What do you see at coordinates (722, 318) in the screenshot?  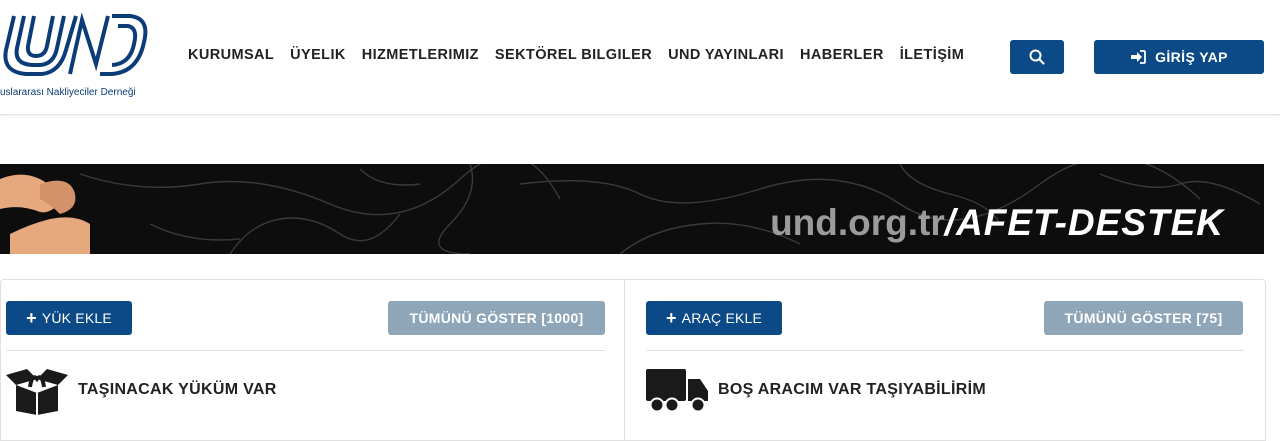 I see `add-vehicle-label: ARAÇ EKLE` at bounding box center [722, 318].